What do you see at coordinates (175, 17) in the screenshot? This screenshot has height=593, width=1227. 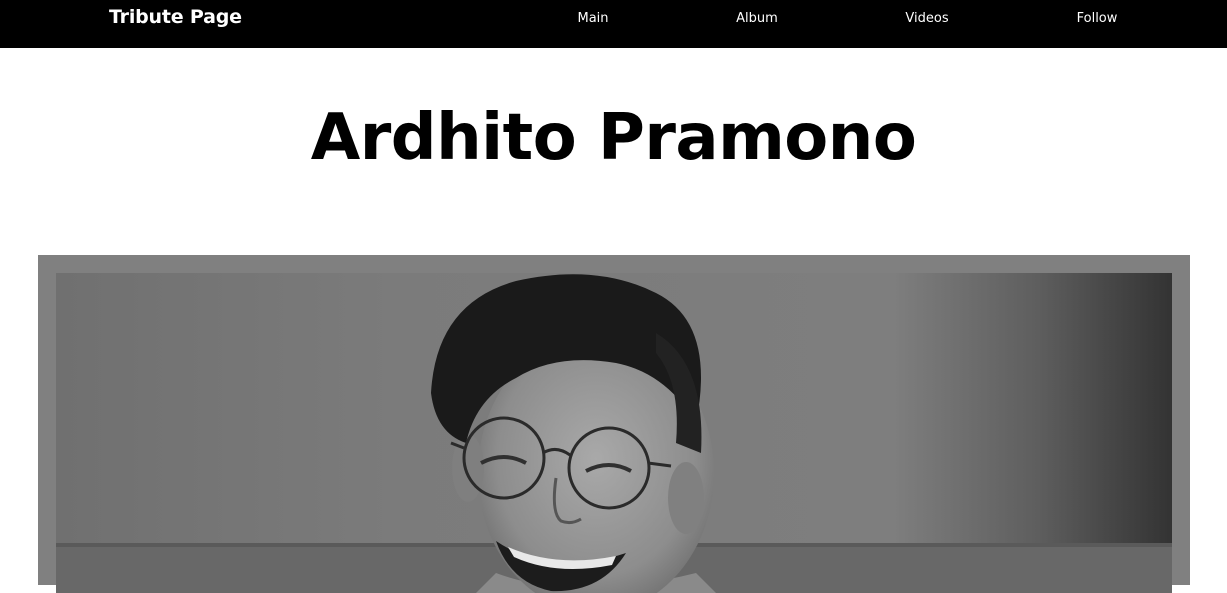 I see `brand-link: Tribute Page` at bounding box center [175, 17].